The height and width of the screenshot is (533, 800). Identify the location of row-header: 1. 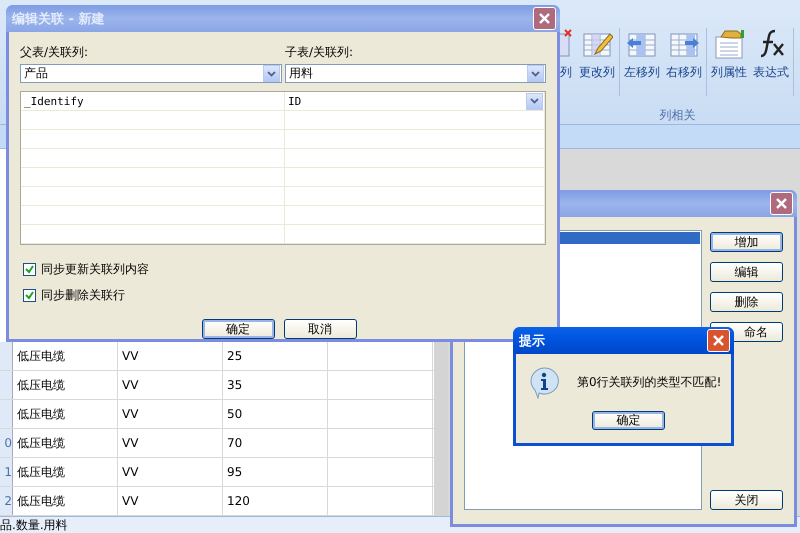
(6, 472).